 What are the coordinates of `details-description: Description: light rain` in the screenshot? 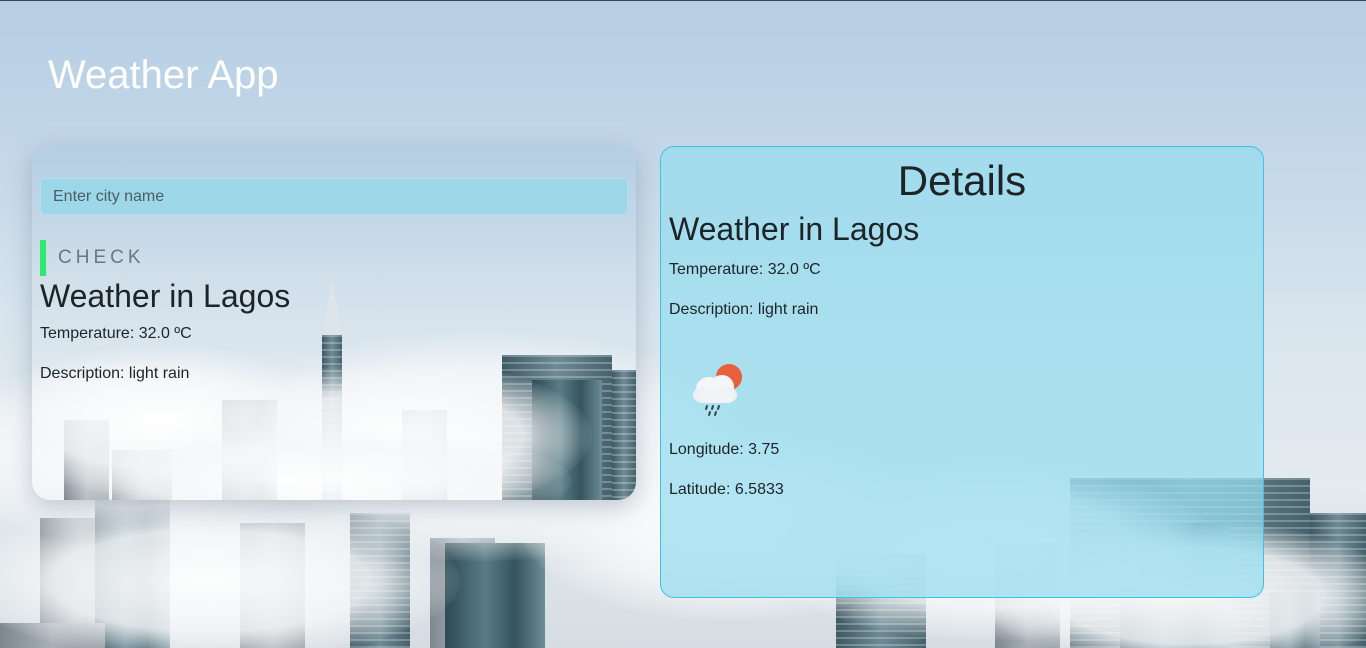 It's located at (744, 309).